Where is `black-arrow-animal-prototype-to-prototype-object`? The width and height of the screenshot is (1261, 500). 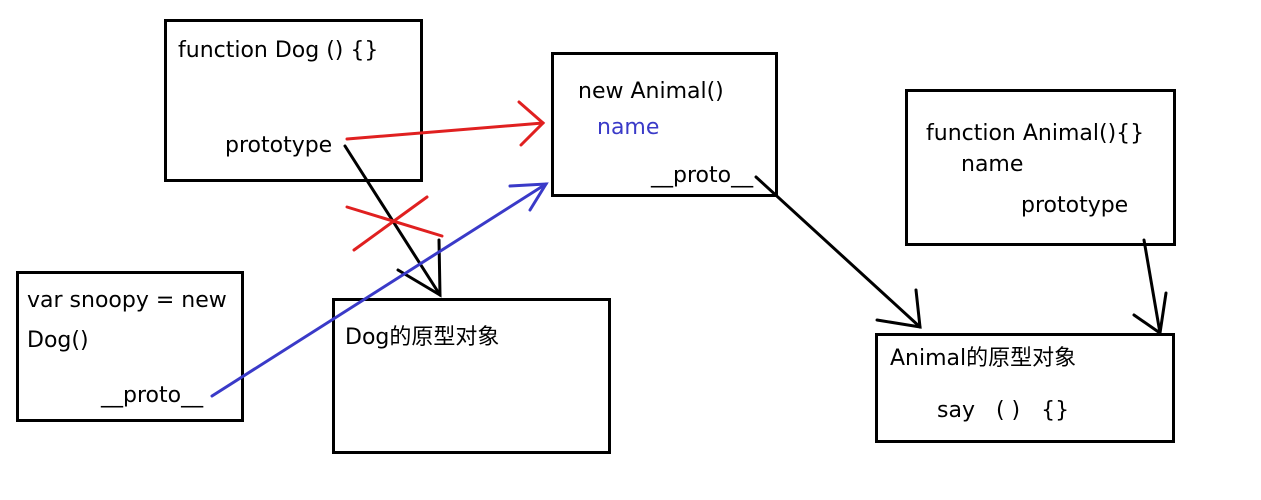
black-arrow-animal-prototype-to-prototype-object is located at coordinates (1150, 287).